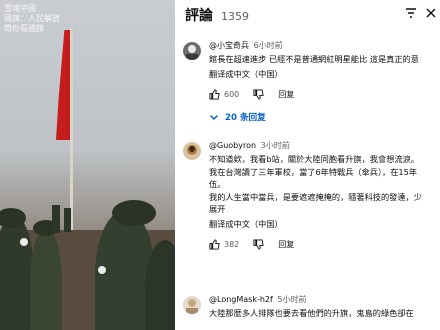 The width and height of the screenshot is (440, 330). What do you see at coordinates (24, 28) in the screenshot?
I see `watermark-line: 帶你看國旗` at bounding box center [24, 28].